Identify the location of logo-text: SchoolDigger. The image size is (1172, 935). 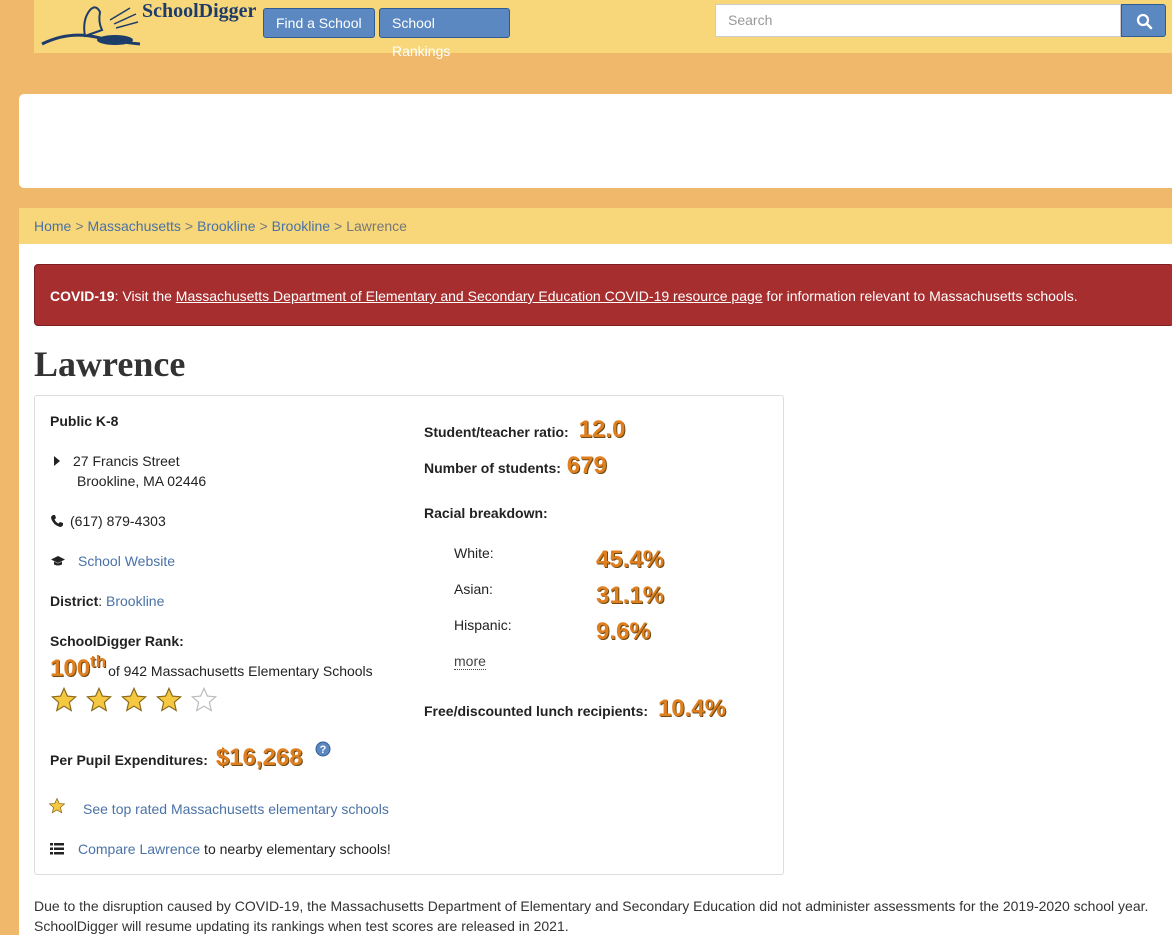
(199, 11).